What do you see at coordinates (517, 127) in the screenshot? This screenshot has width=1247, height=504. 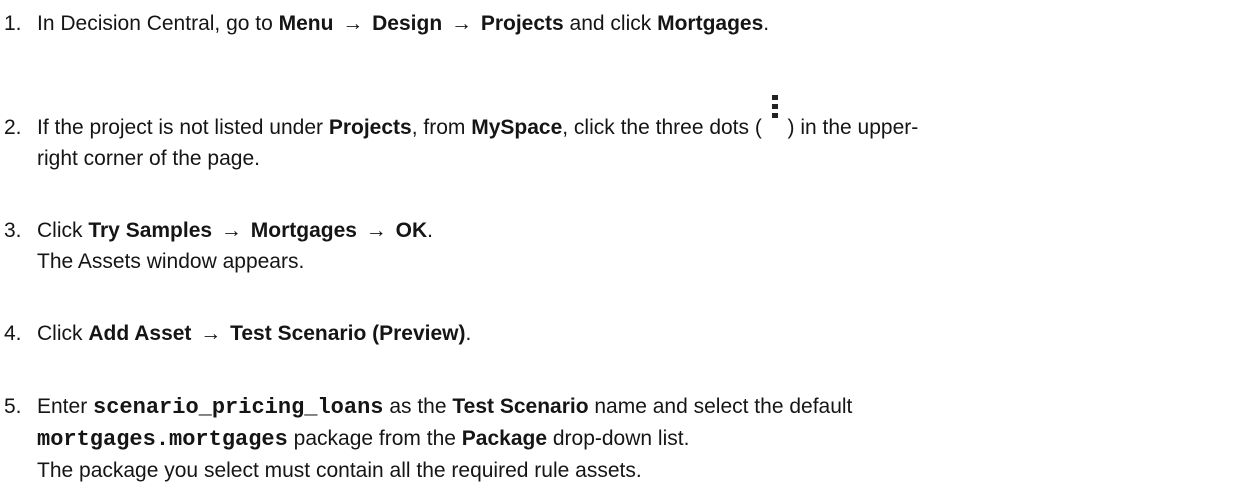 I see `myspace-label: MySpace` at bounding box center [517, 127].